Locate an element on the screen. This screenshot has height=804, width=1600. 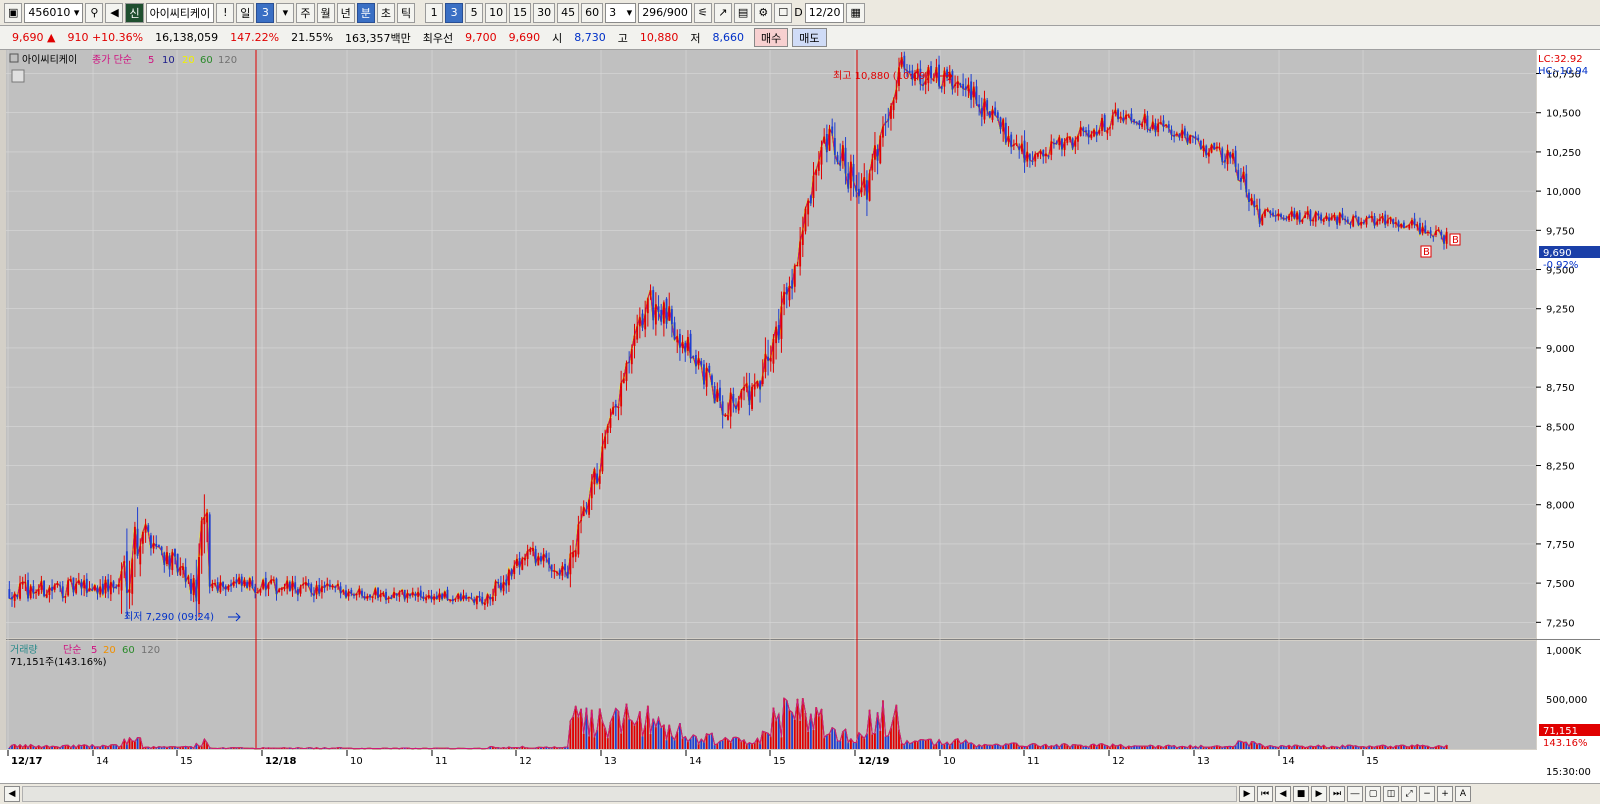
period-day-button: 일 is located at coordinates (245, 12).